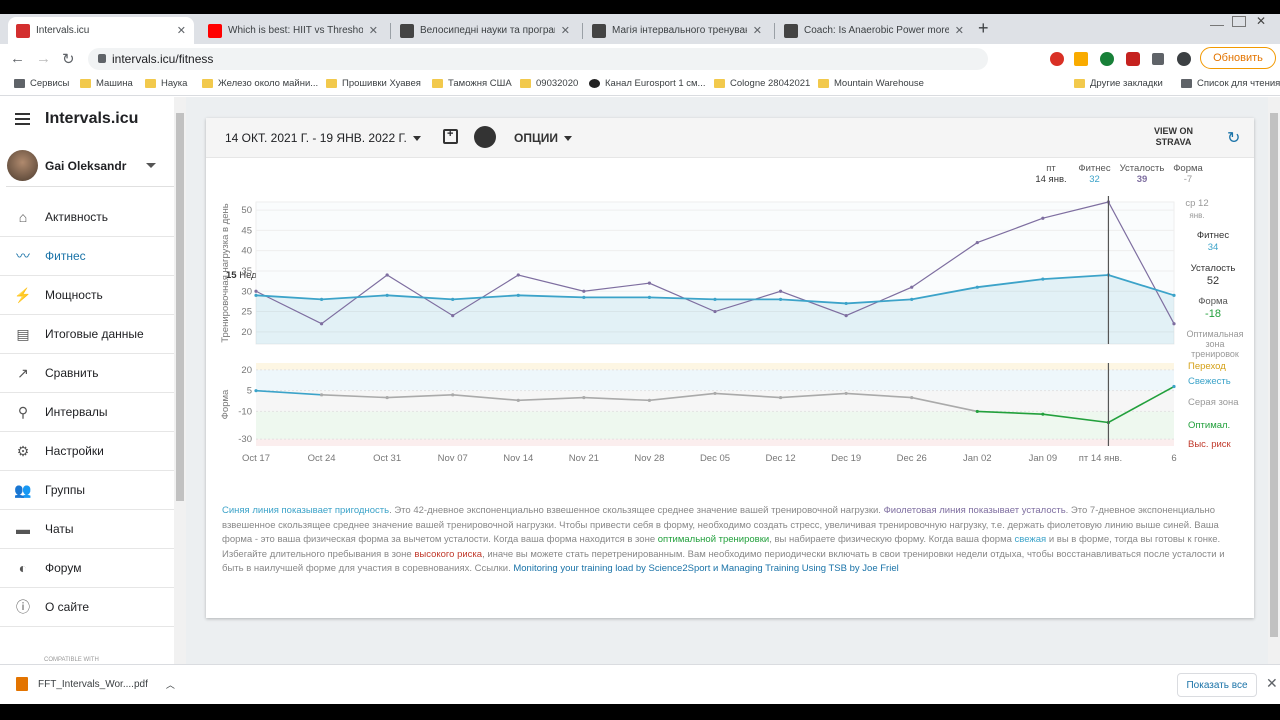  Describe the element at coordinates (762, 83) in the screenshot. I see `bookmark-item: Cologne 28042021` at that location.